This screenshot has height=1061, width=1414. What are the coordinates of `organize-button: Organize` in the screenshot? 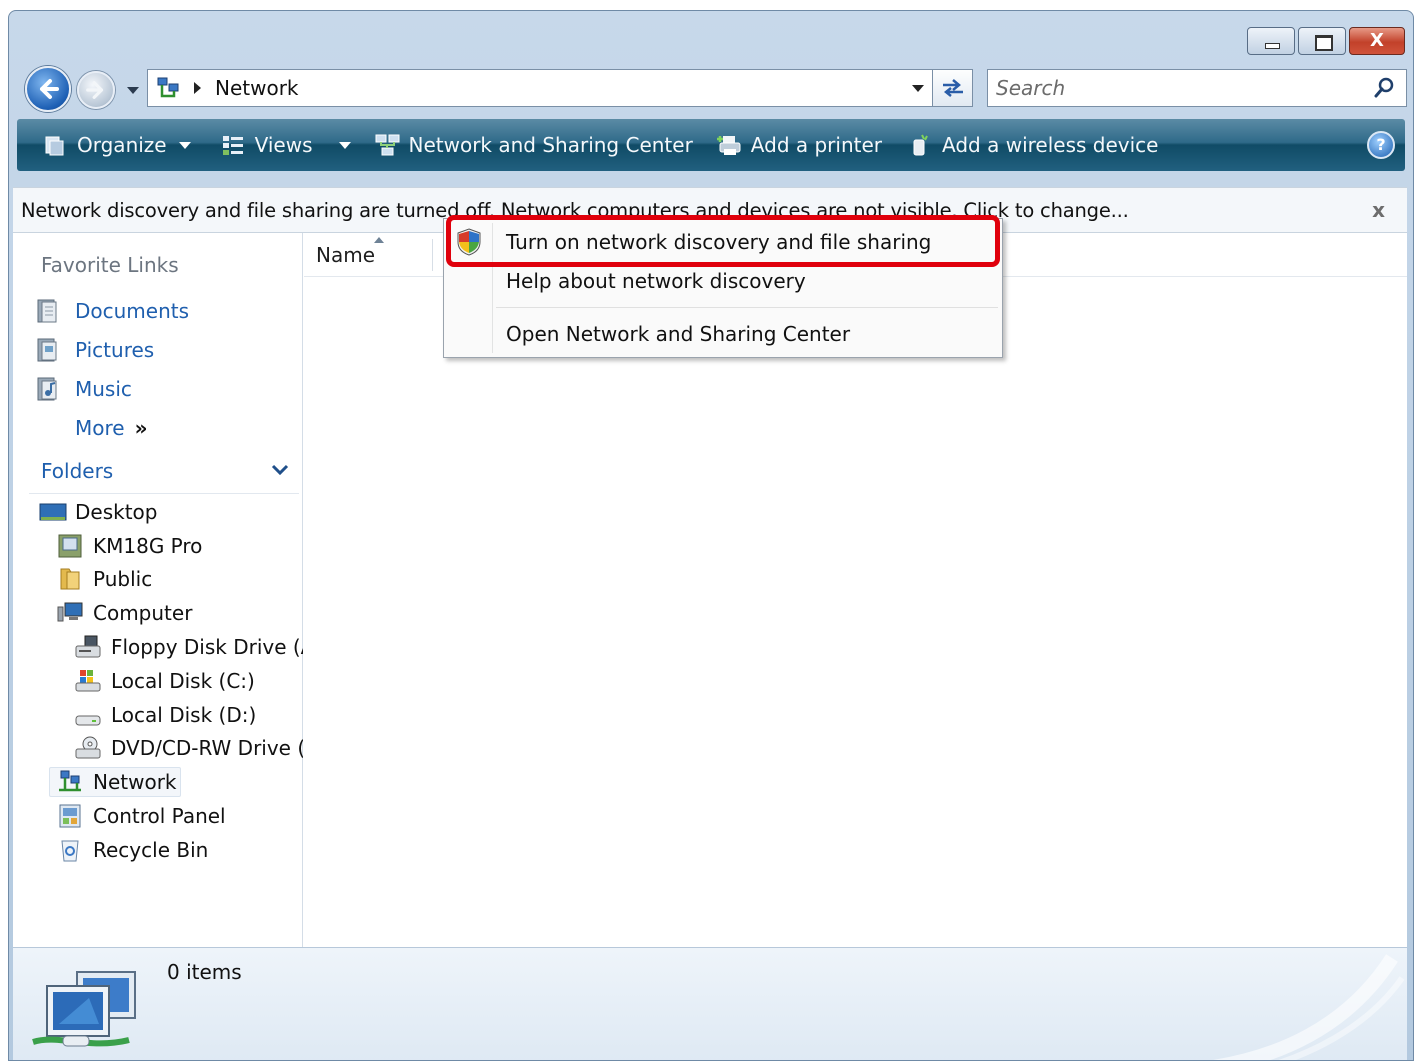 It's located at (117, 145).